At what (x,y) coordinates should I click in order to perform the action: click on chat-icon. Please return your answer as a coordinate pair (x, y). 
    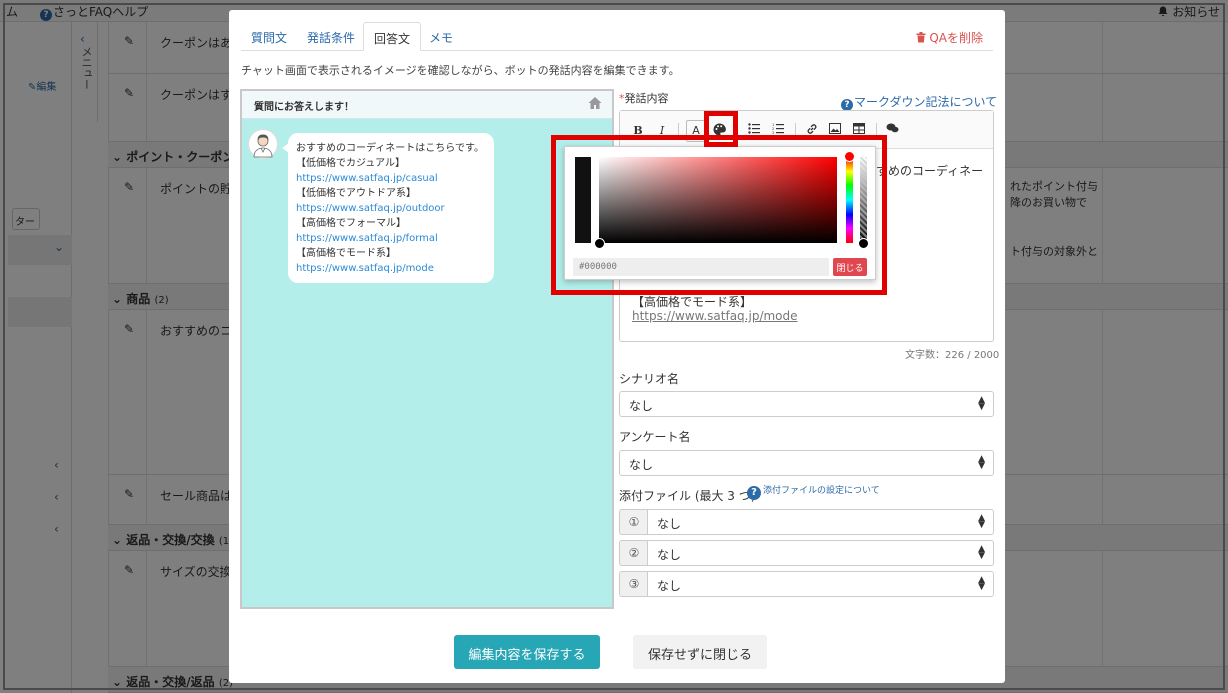
    Looking at the image, I should click on (892, 131).